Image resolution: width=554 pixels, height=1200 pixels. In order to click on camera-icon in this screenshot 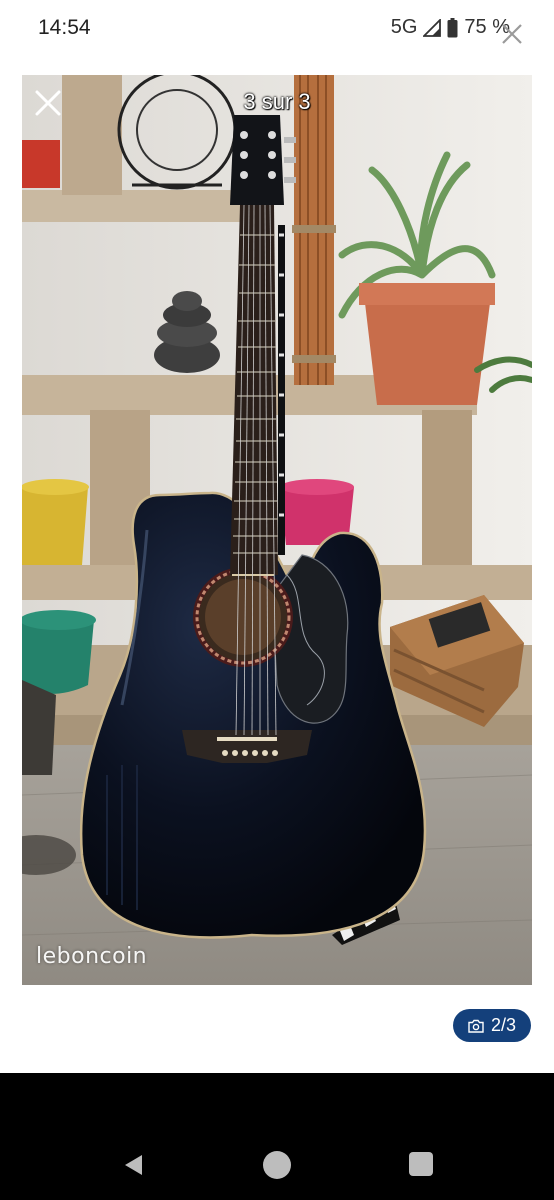, I will do `click(476, 1026)`.